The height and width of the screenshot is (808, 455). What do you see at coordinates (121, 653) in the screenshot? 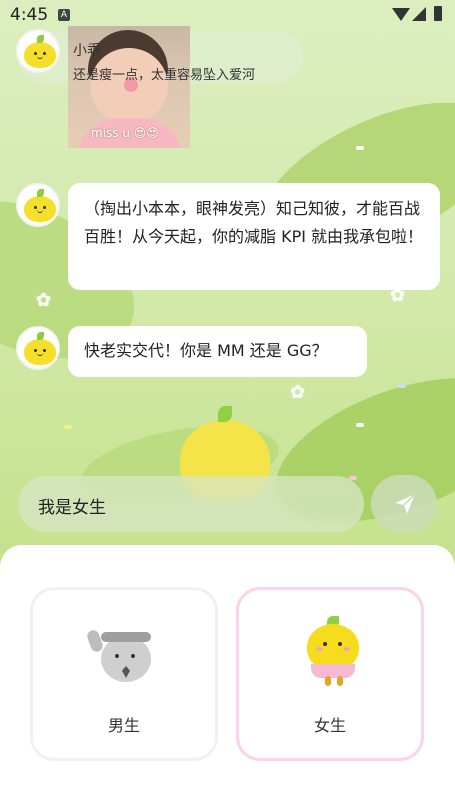
I see `male-mascot-icon` at bounding box center [121, 653].